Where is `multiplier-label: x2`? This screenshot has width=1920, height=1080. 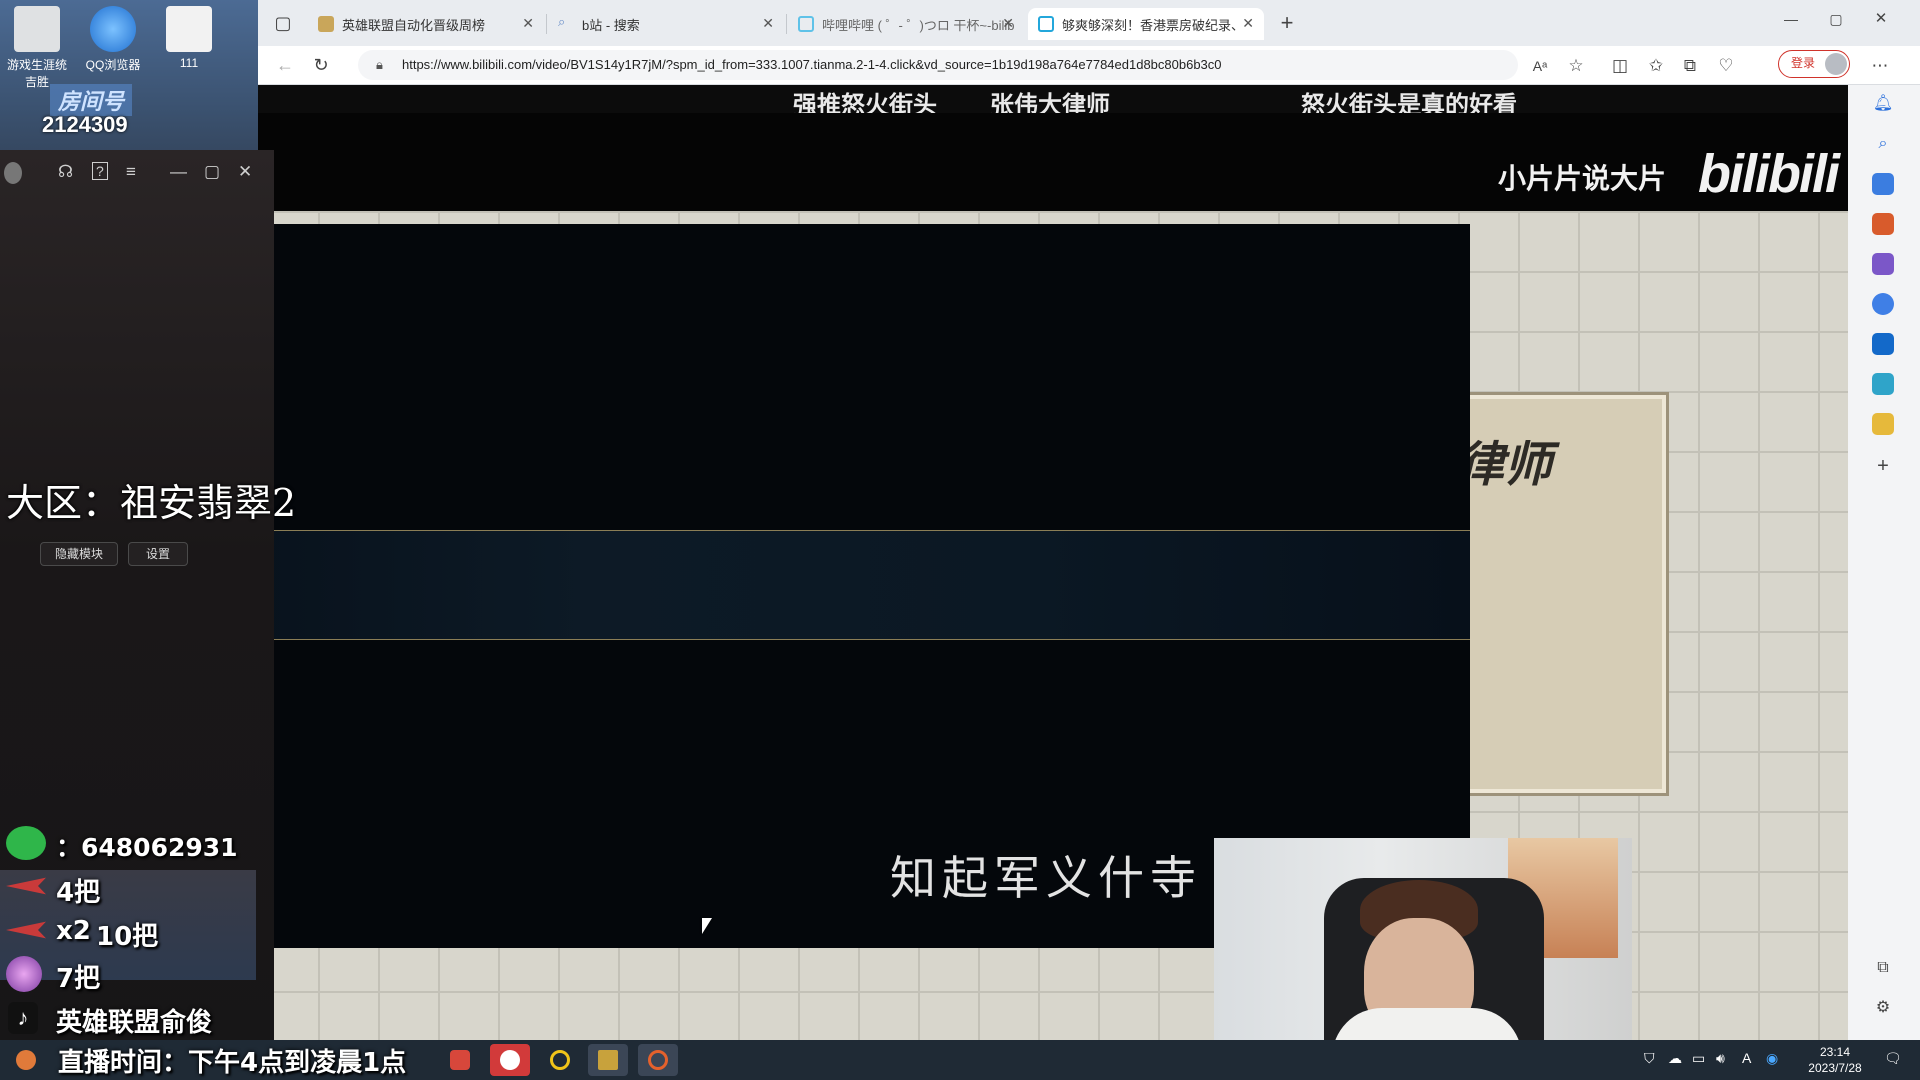 multiplier-label: x2 is located at coordinates (73, 931).